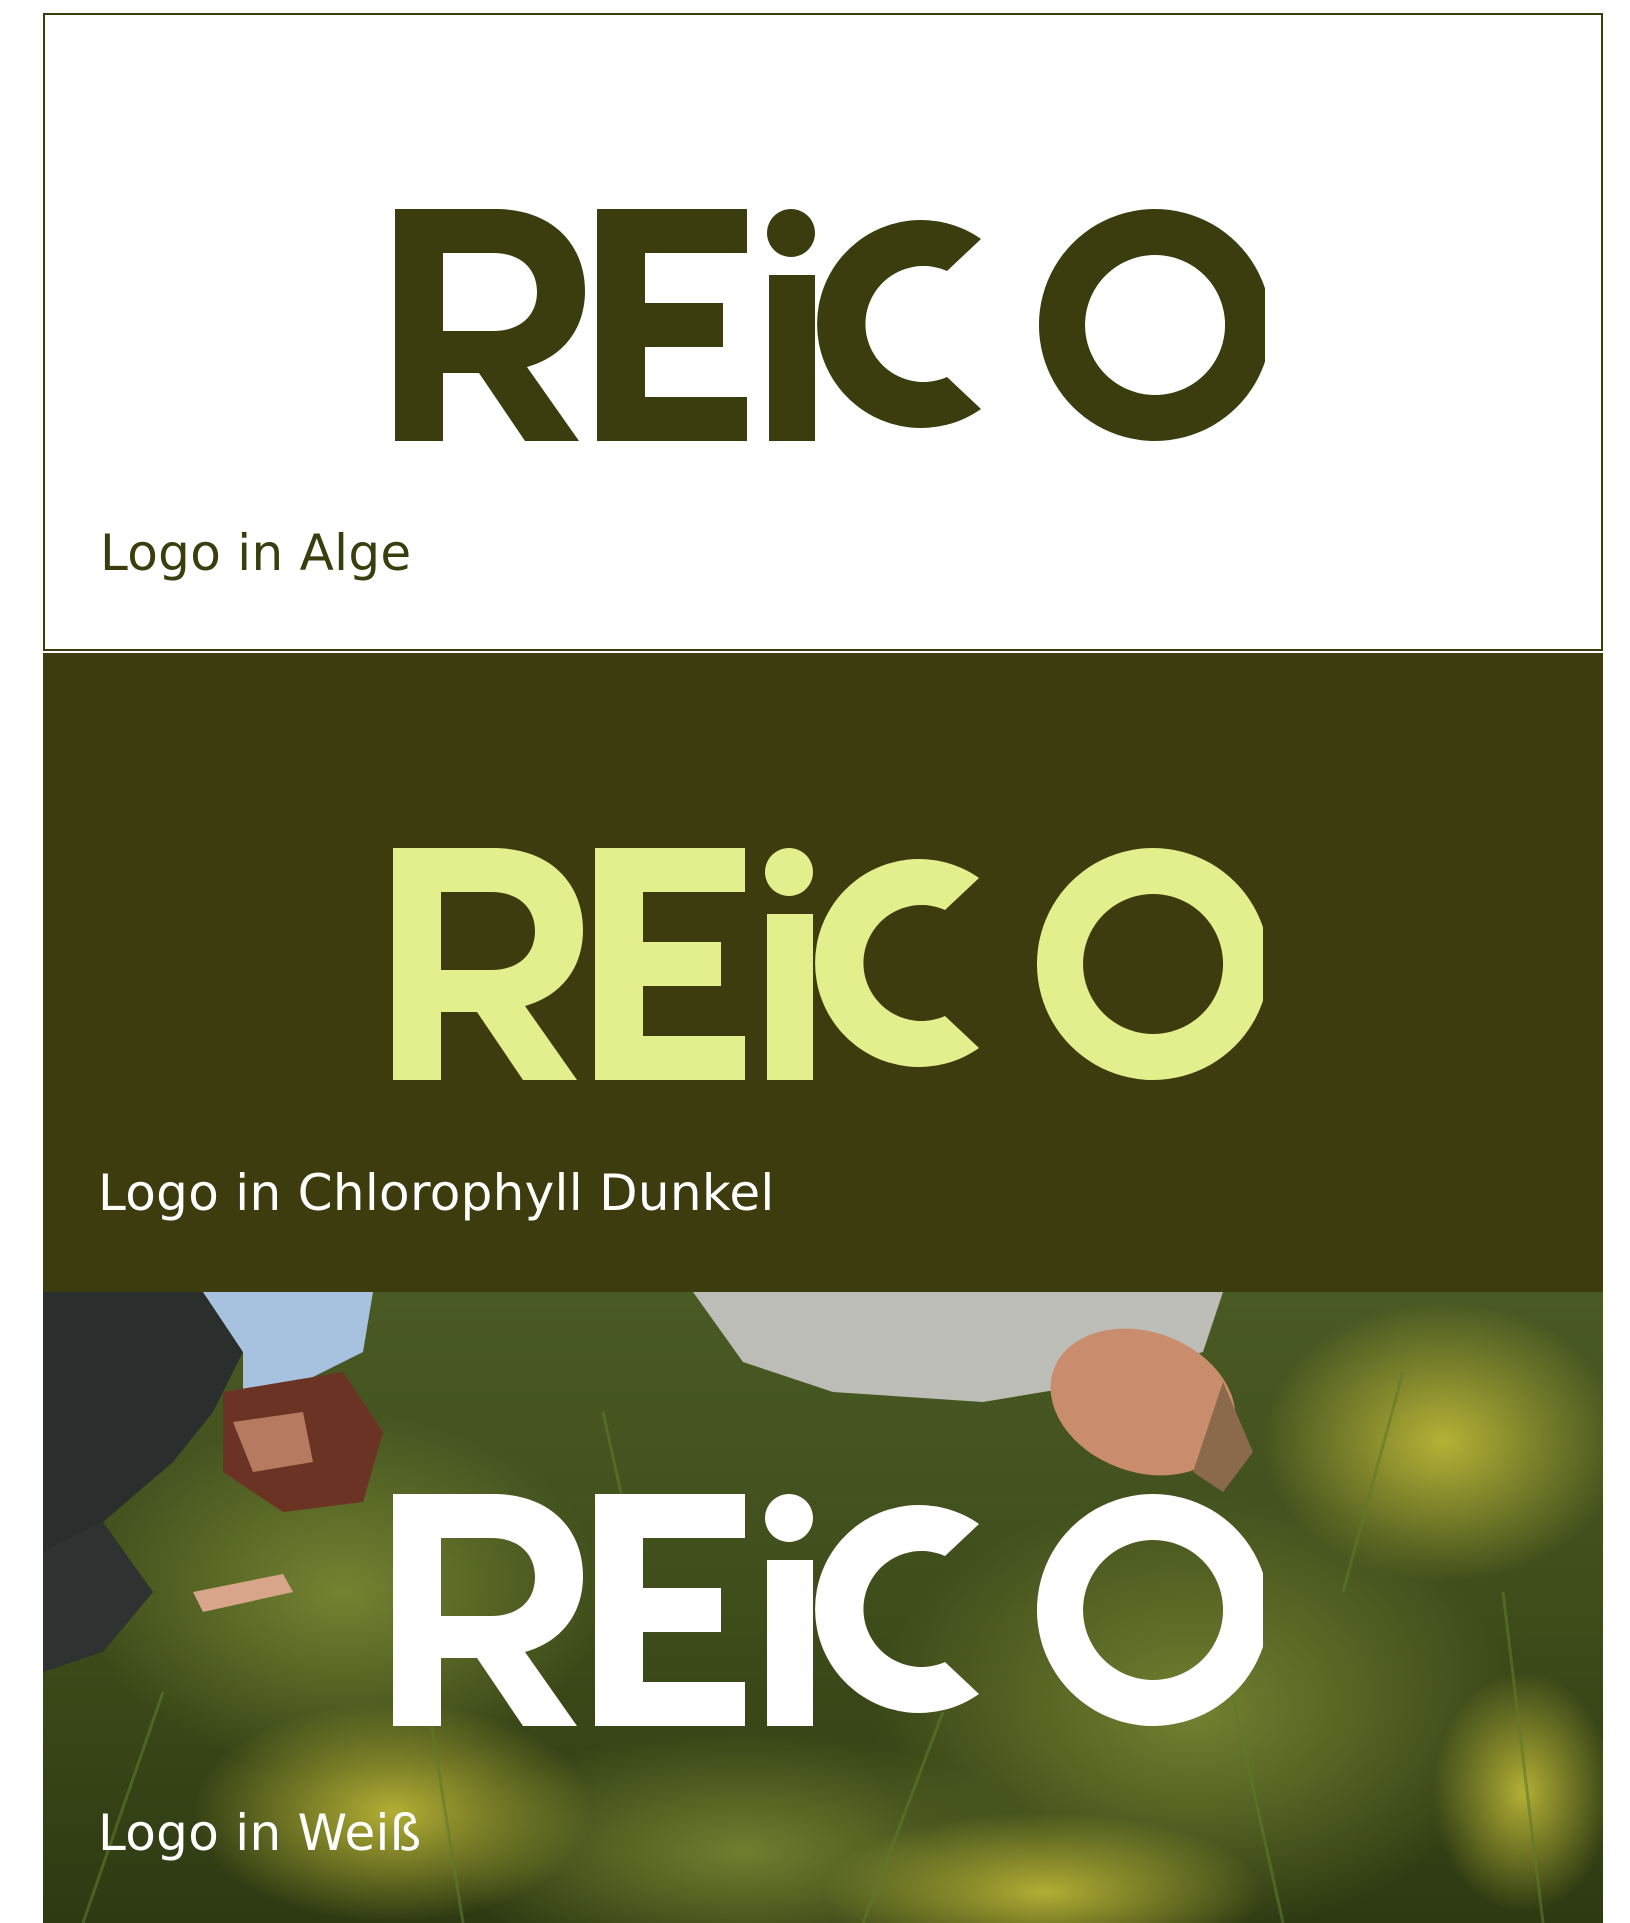 This screenshot has height=1923, width=1630. I want to click on logo-caption: Logo in Weiß, so click(260, 1833).